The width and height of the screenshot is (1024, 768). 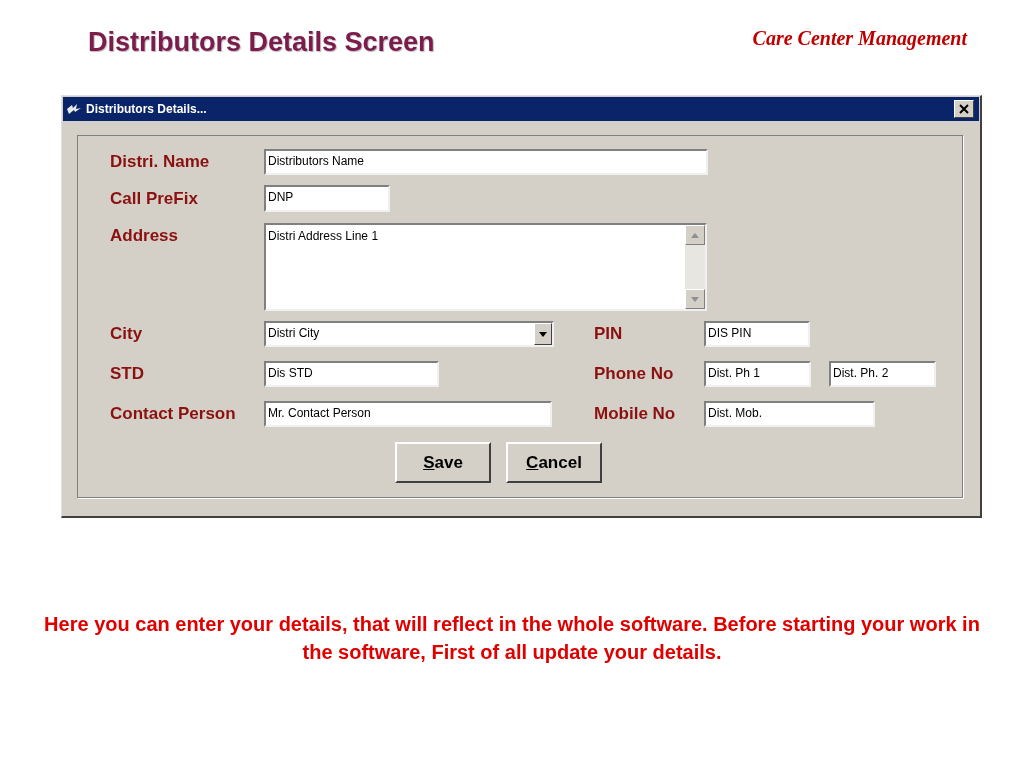 I want to click on close-icon, so click(x=964, y=109).